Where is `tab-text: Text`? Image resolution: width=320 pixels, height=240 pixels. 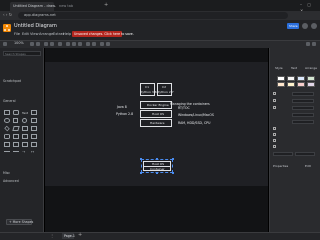
tab-text: Text is located at coordinates (294, 68).